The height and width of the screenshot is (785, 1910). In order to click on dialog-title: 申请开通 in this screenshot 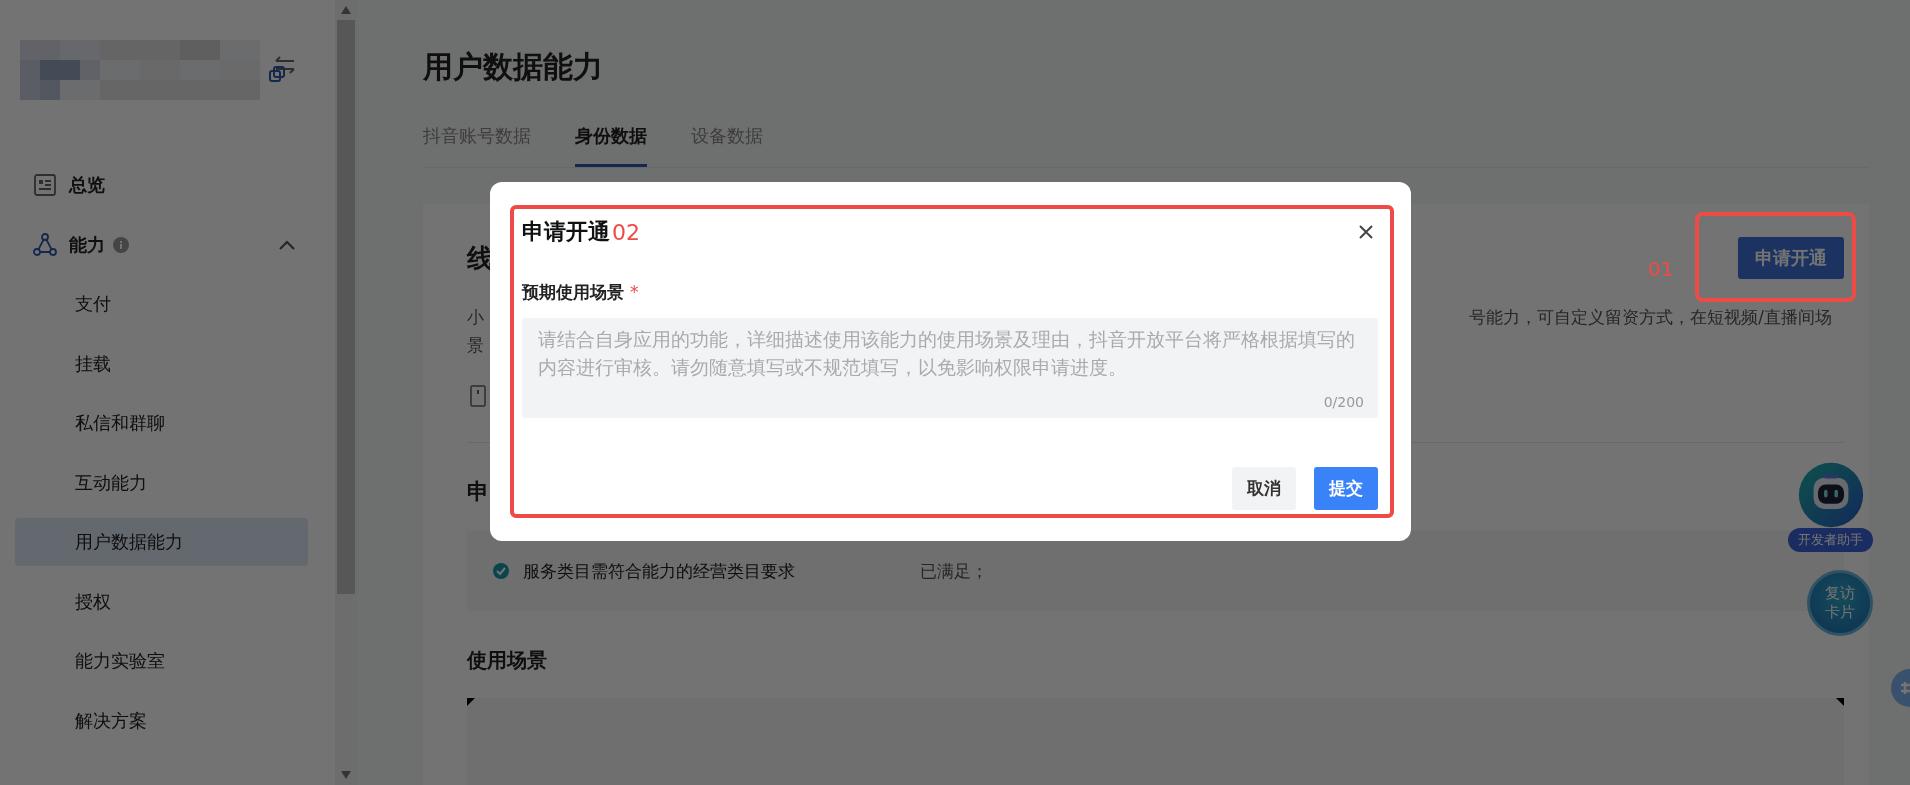, I will do `click(566, 232)`.